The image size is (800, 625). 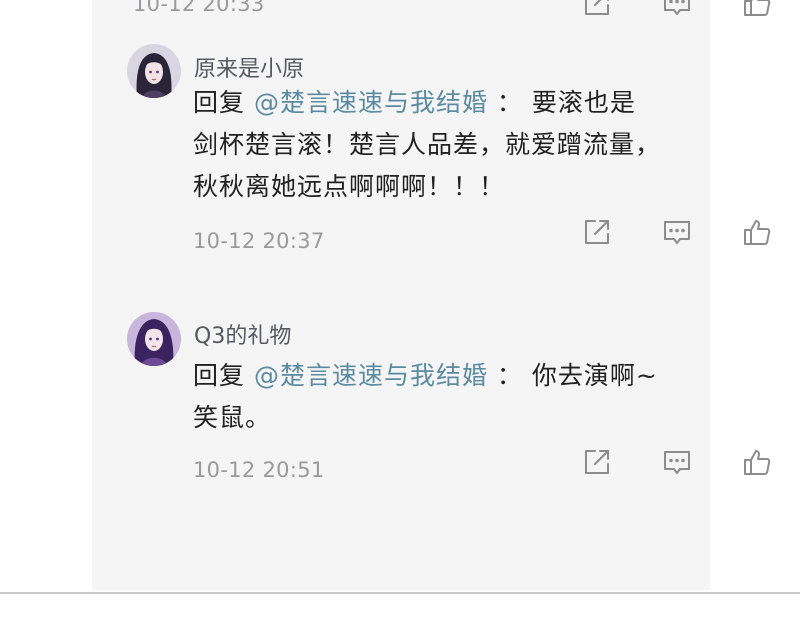 I want to click on comment-text-first-line: 要滚也是, so click(x=583, y=102).